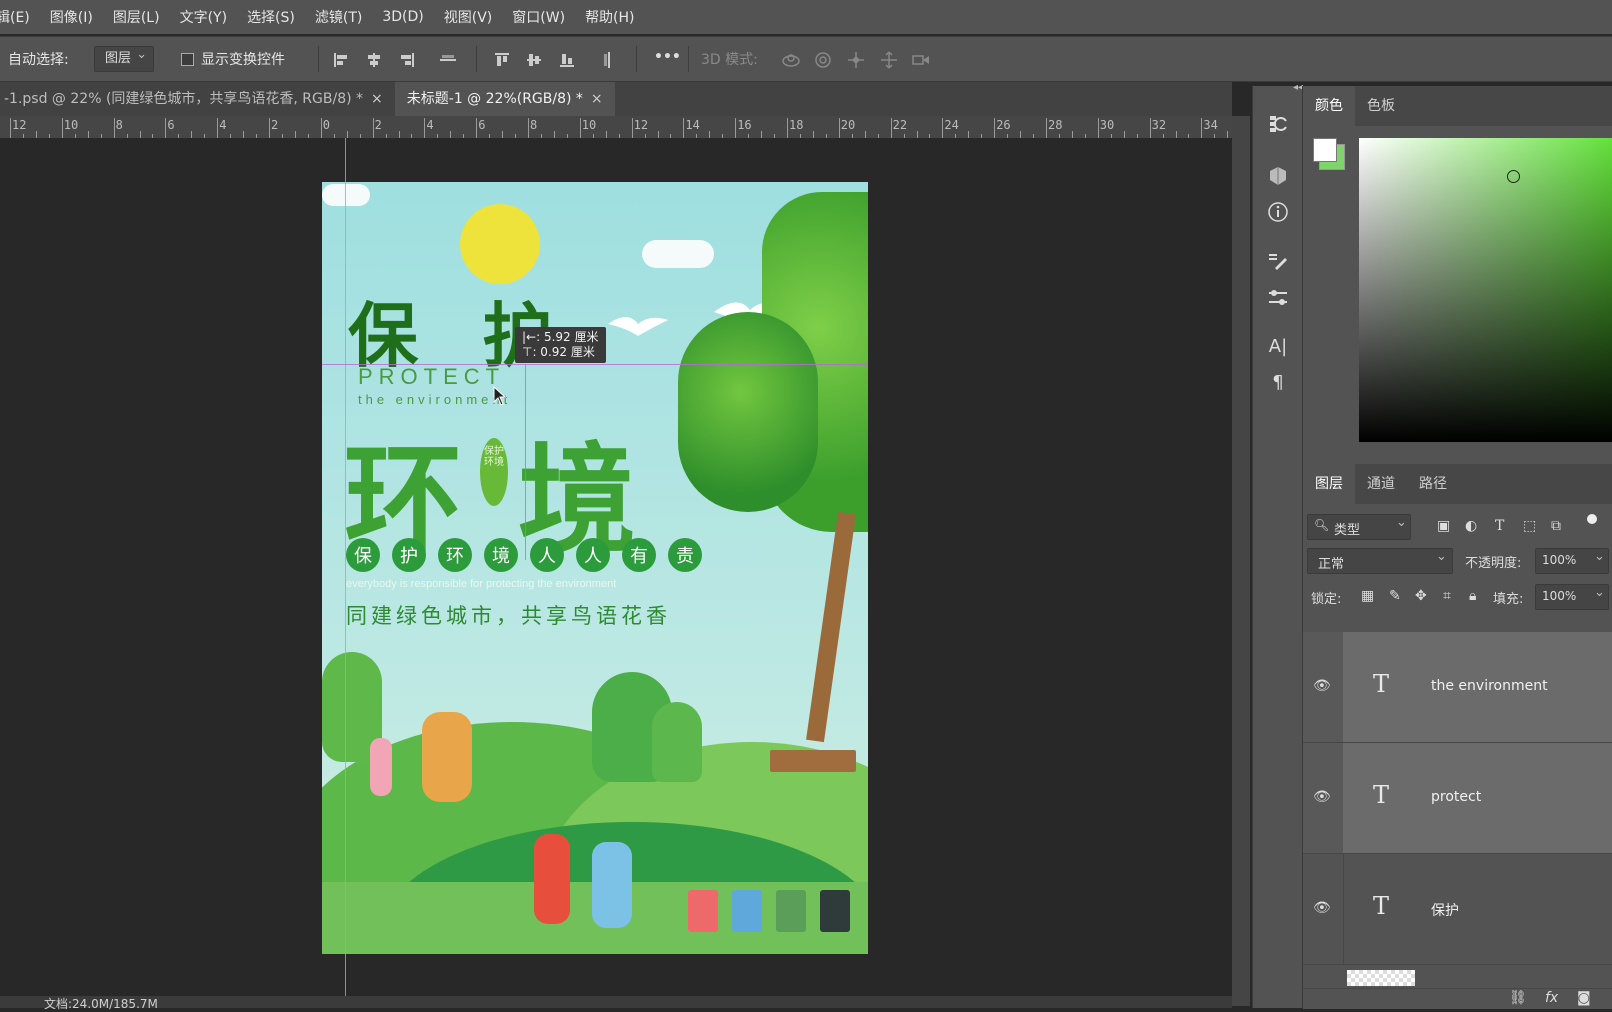  What do you see at coordinates (677, 742) in the screenshot?
I see `tree-illustration` at bounding box center [677, 742].